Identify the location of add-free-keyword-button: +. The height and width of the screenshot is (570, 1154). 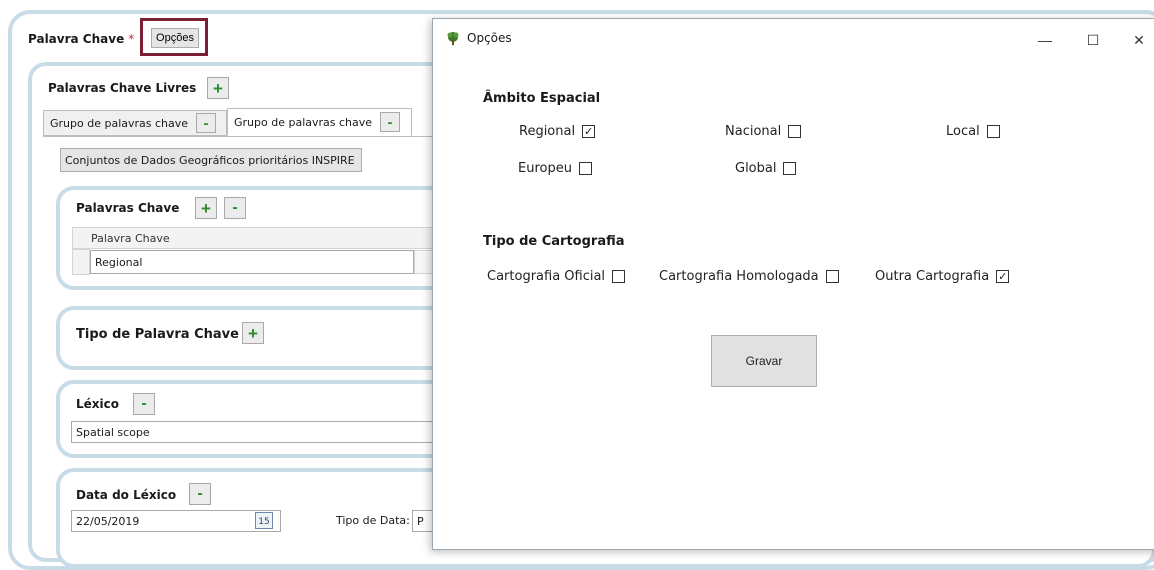
(218, 88).